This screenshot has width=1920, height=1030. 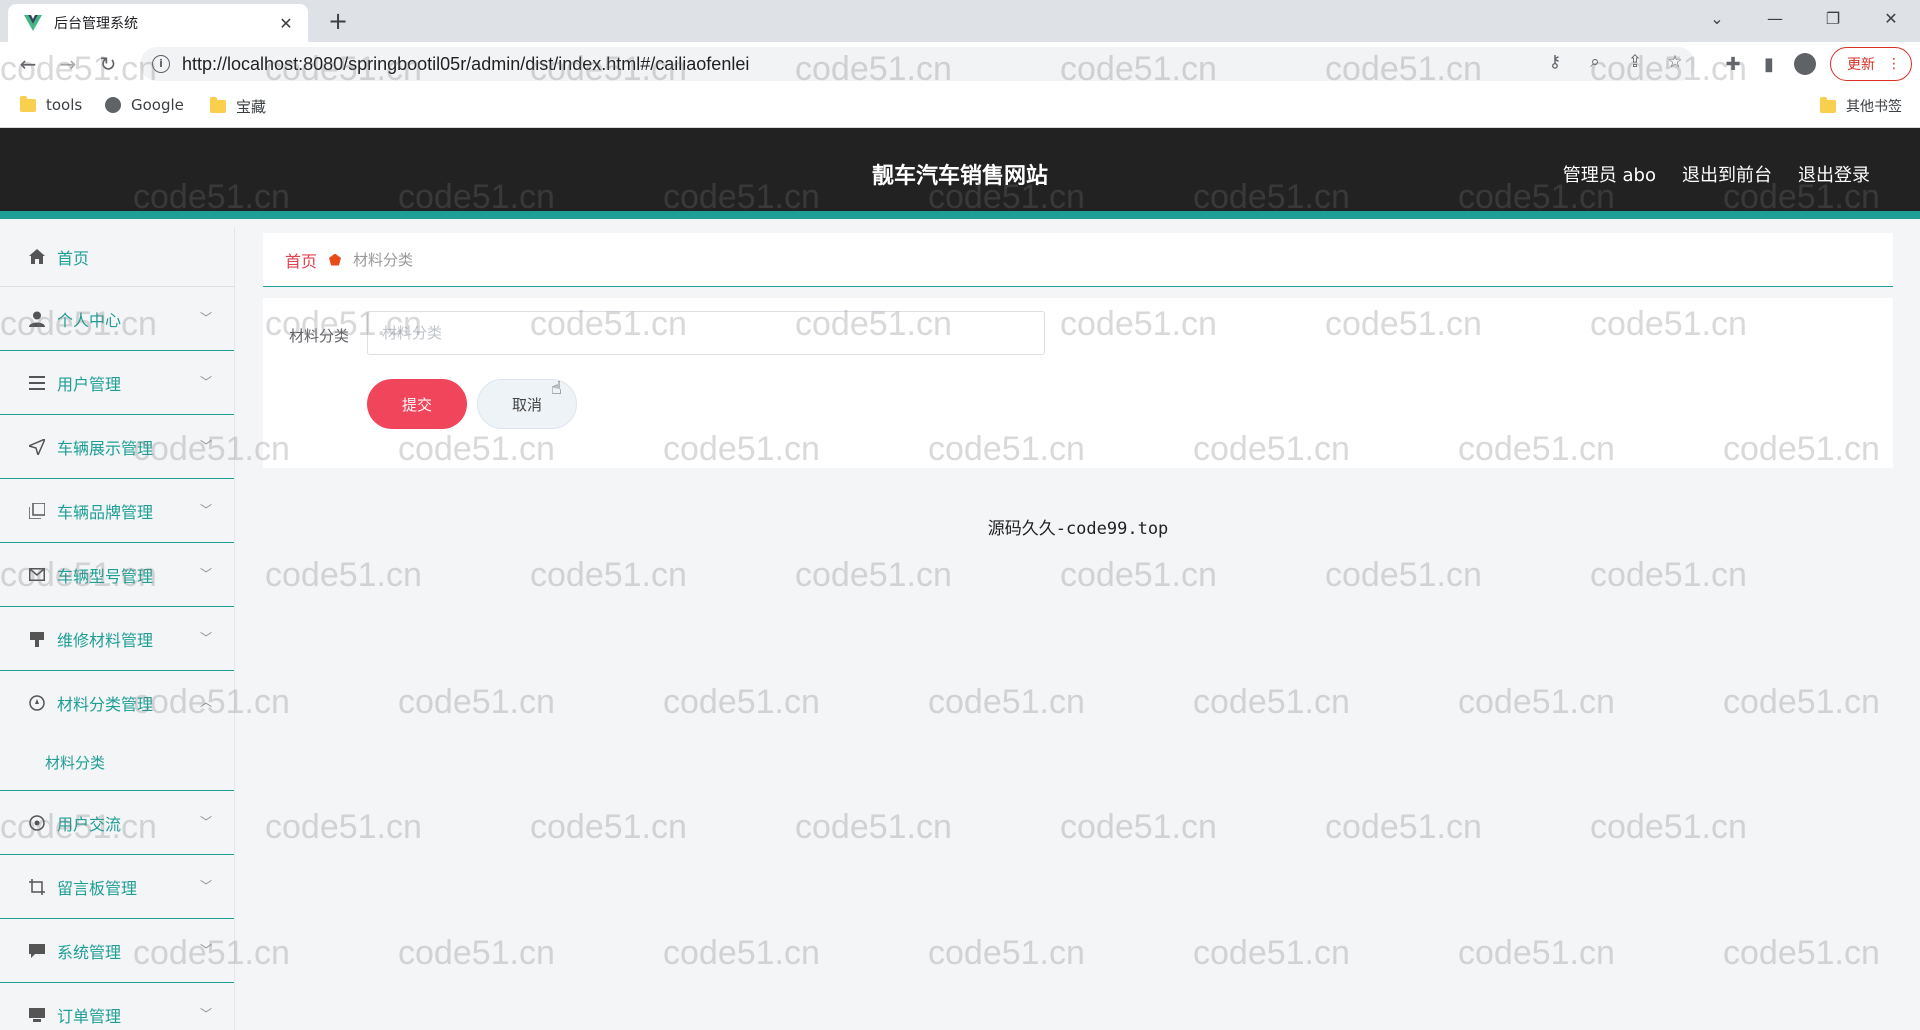 I want to click on sidebar-item-system: 系统管理 ﹀, so click(x=117, y=951).